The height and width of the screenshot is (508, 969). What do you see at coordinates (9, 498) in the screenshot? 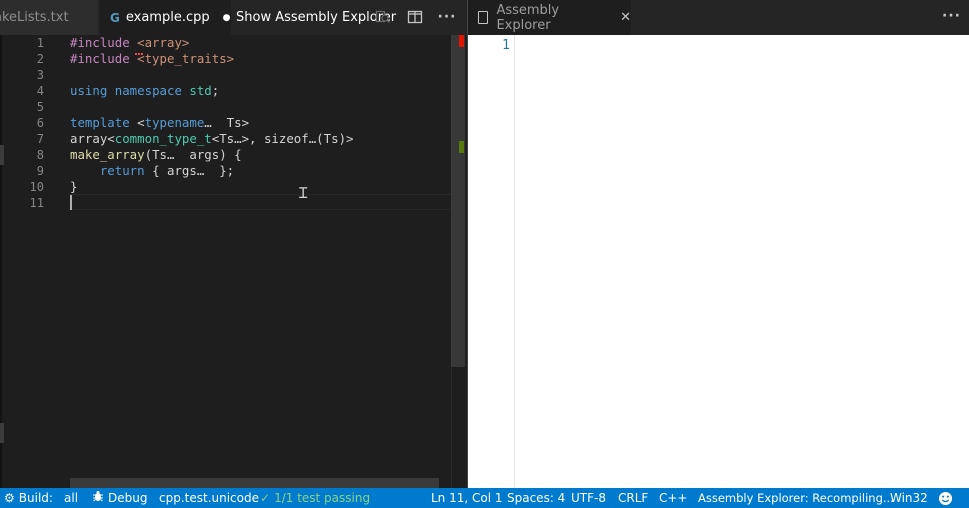
I see `gear-icon: ⚙` at bounding box center [9, 498].